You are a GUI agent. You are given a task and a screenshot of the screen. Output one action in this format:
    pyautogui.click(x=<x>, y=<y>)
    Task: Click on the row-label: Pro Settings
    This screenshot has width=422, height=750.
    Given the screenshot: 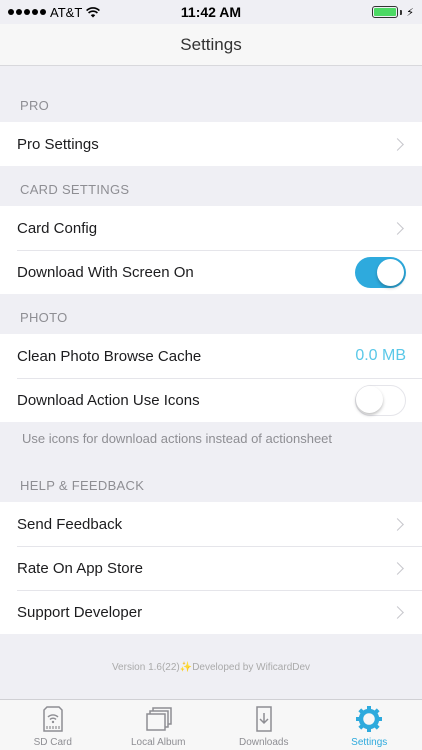 What is the action you would take?
    pyautogui.click(x=58, y=144)
    